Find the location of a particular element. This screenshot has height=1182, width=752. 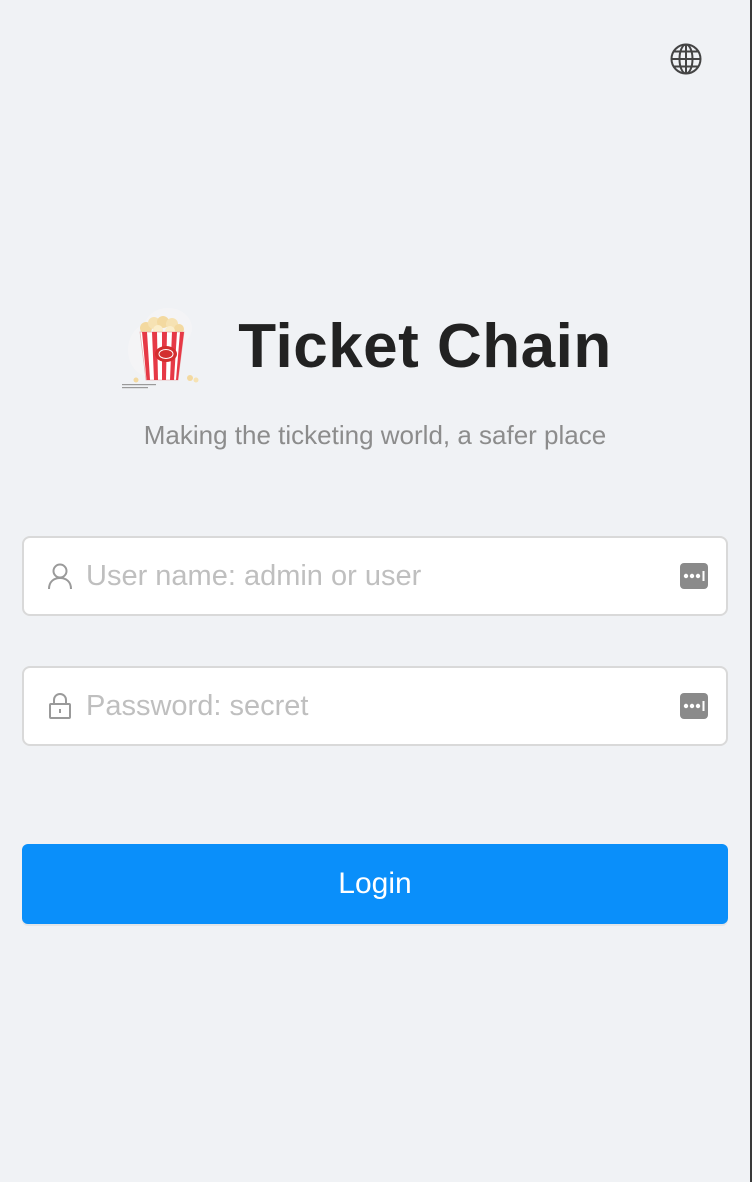

lock-icon is located at coordinates (60, 706).